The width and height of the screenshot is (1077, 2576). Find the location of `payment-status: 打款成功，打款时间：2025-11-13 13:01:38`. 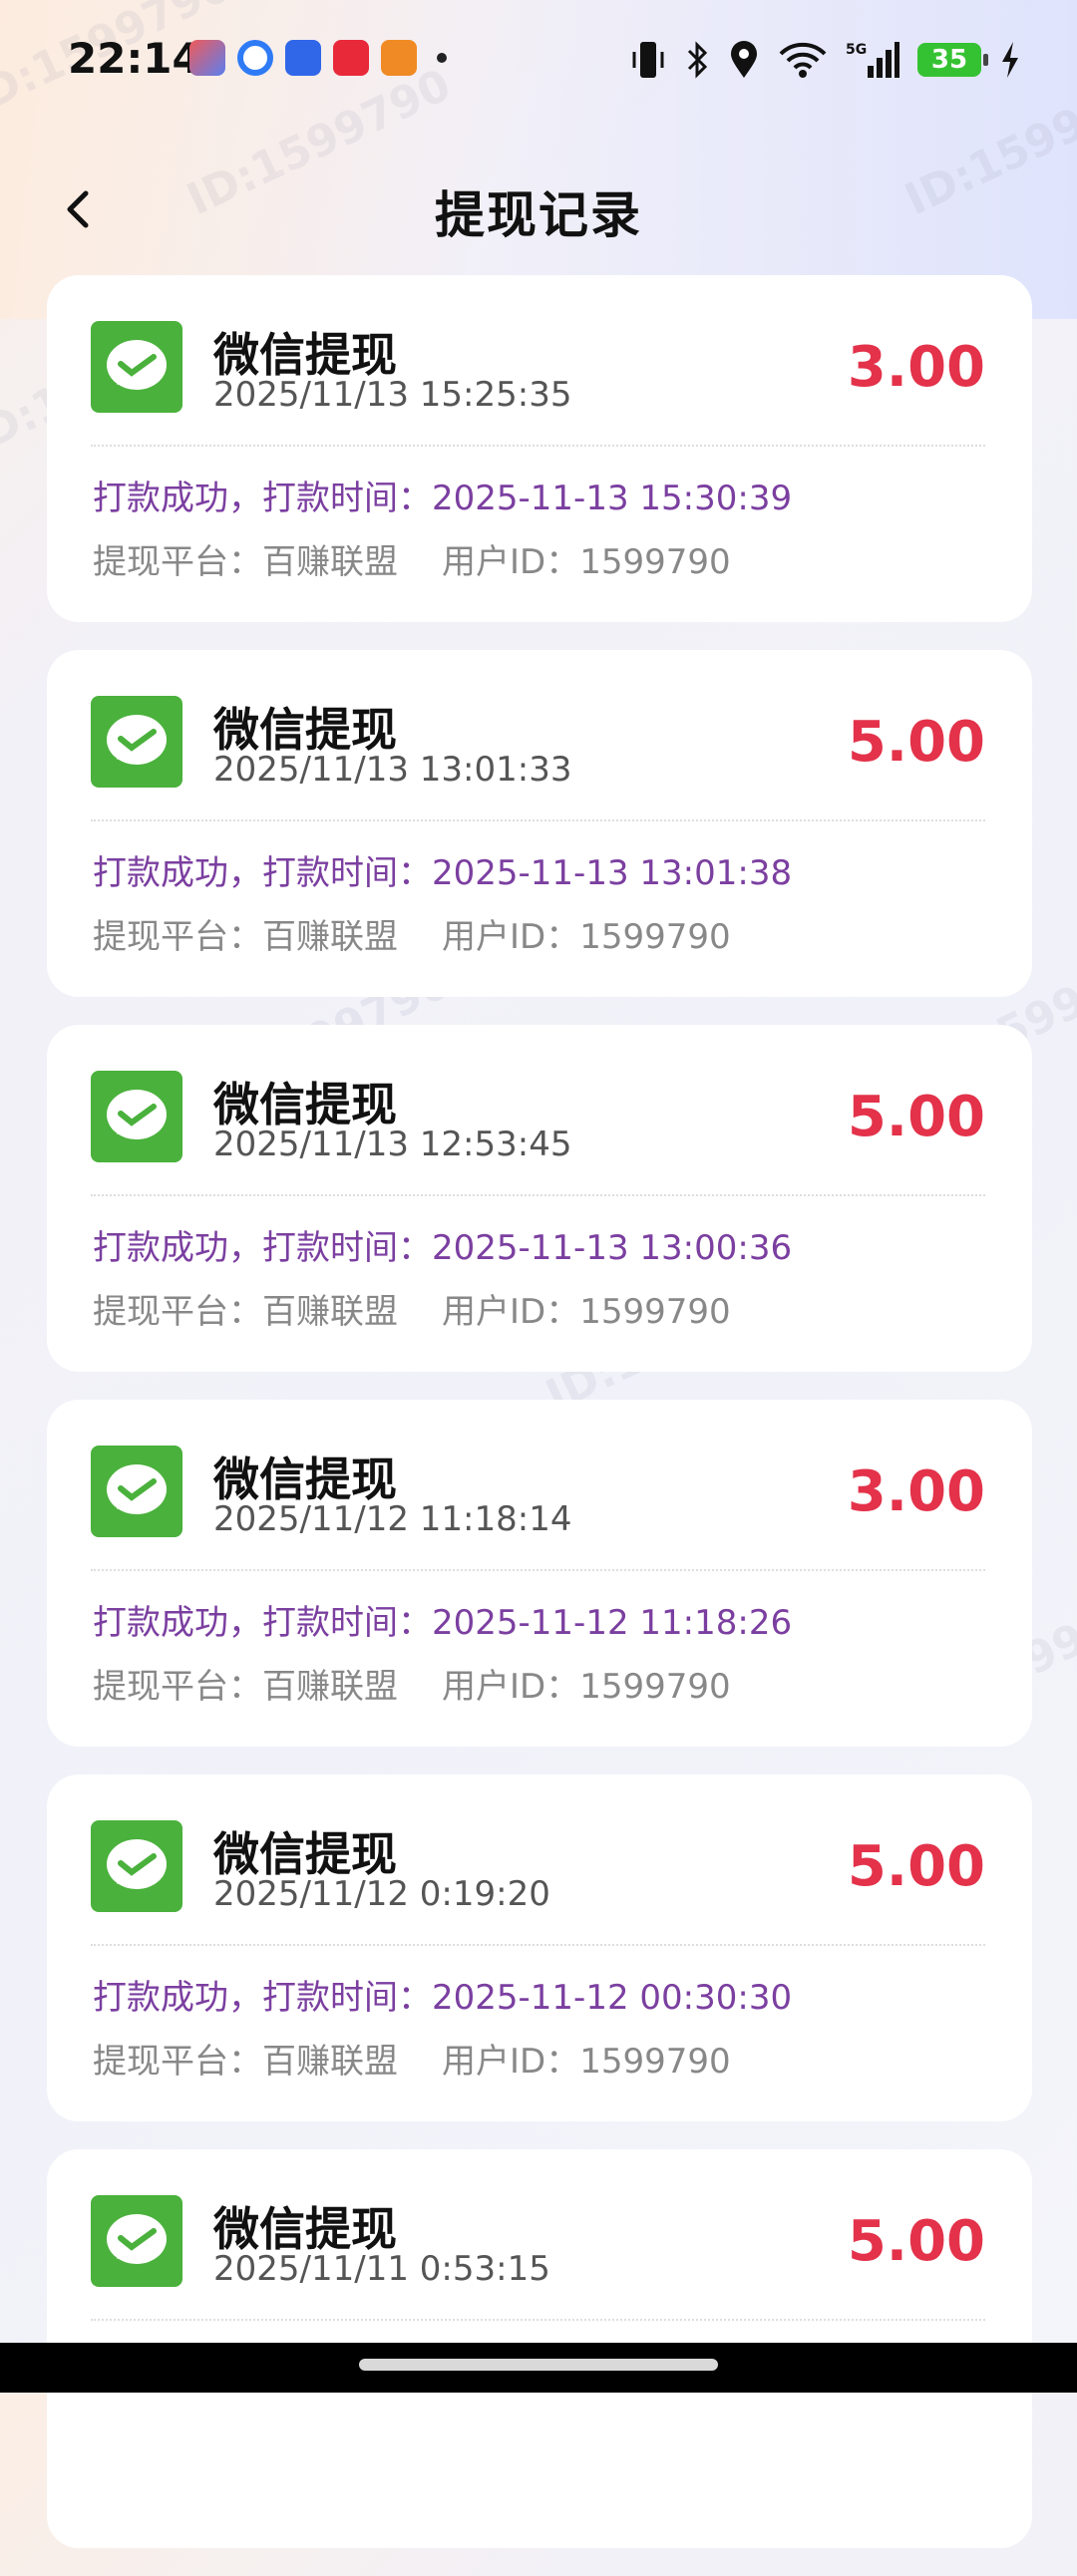

payment-status: 打款成功，打款时间：2025-11-13 13:01:38 is located at coordinates (442, 869).